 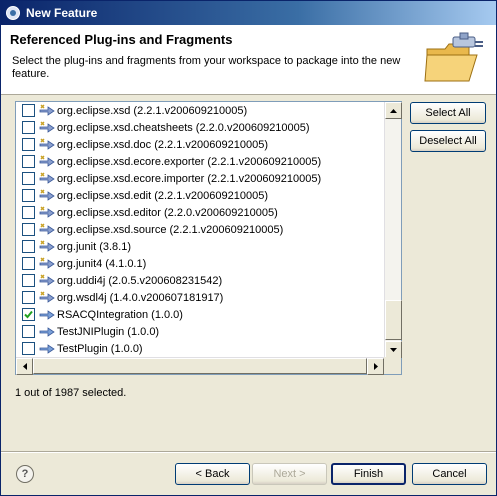 I want to click on select-all-label: Select All, so click(x=448, y=113).